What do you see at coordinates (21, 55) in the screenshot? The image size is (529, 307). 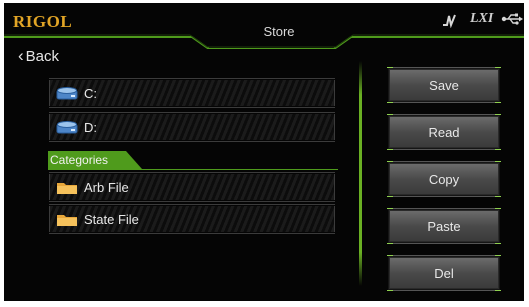 I see `chevron-left-icon: ‹` at bounding box center [21, 55].